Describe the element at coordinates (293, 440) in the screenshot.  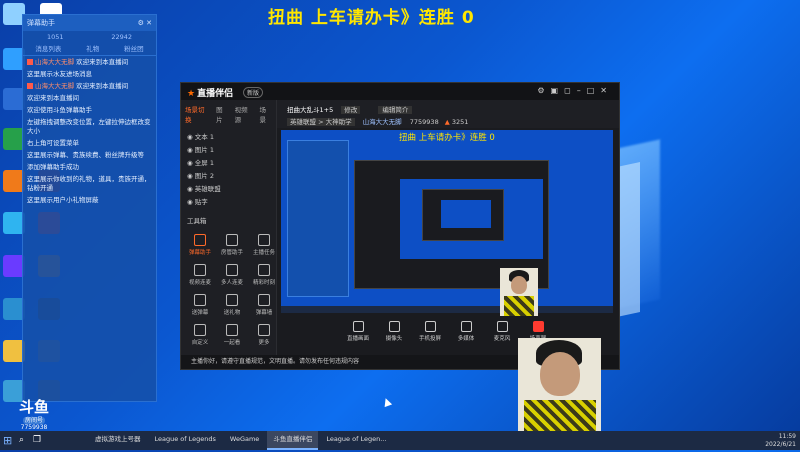
I see `taskbar-app-item: 斗鱼直播伴侣` at that location.